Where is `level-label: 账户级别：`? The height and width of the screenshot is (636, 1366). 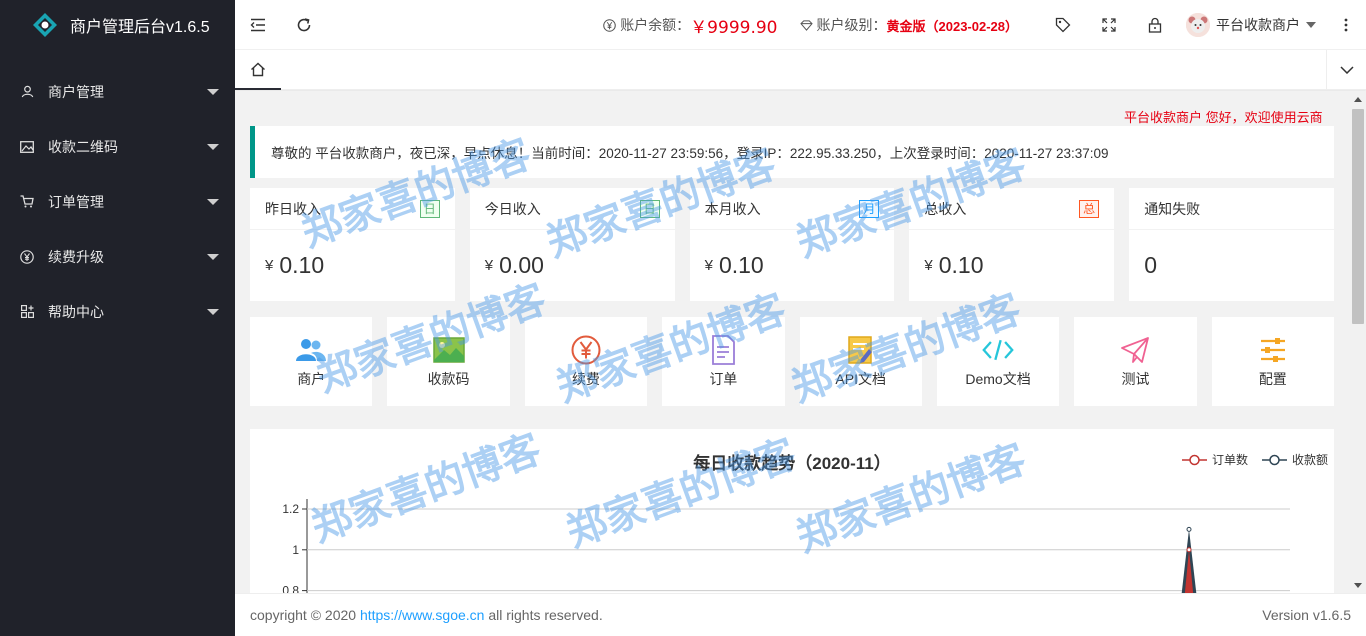 level-label: 账户级别： is located at coordinates (851, 25).